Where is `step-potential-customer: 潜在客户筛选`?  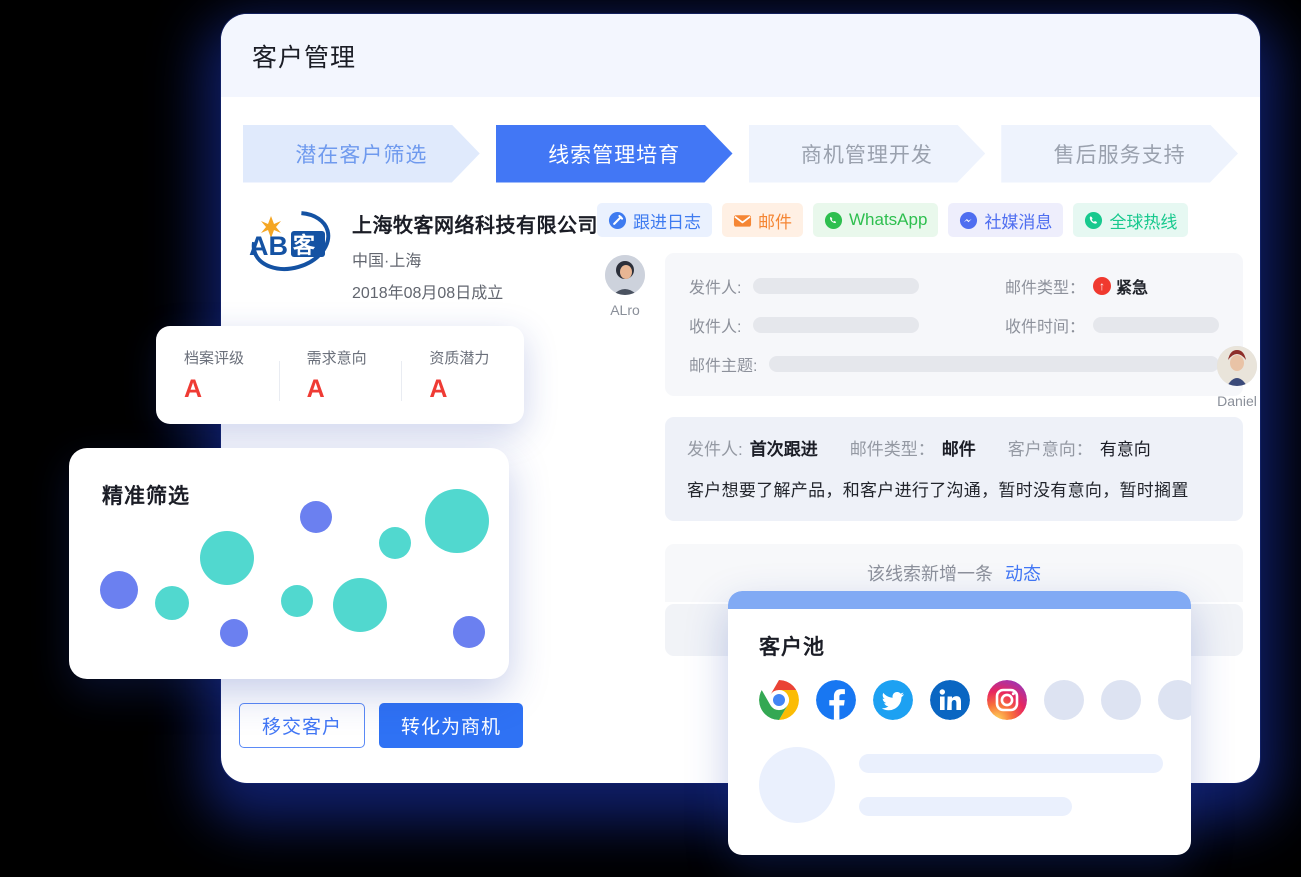 step-potential-customer: 潜在客户筛选 is located at coordinates (361, 154).